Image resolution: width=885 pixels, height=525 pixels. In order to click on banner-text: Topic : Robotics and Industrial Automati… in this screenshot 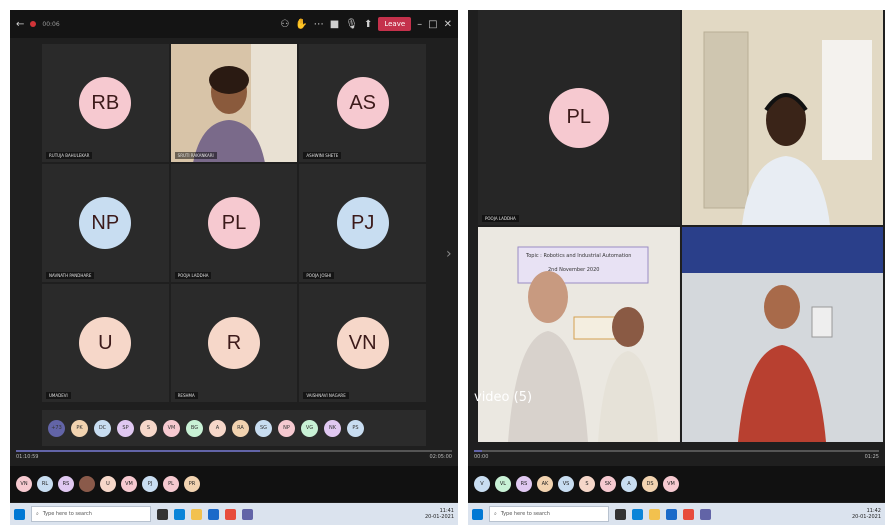, I will do `click(579, 256)`.